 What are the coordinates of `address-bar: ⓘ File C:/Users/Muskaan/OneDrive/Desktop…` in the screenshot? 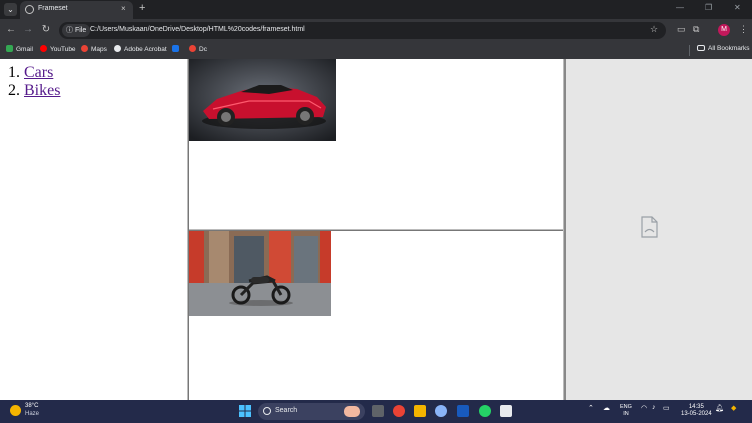 It's located at (362, 30).